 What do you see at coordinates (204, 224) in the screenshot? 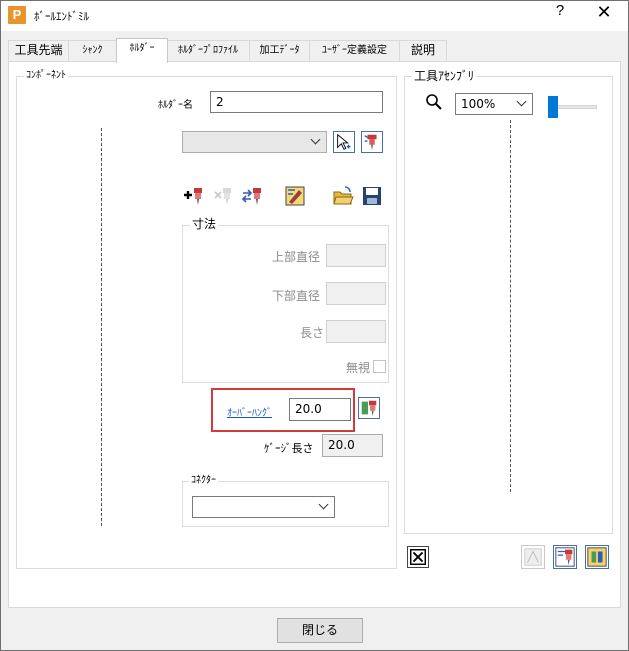
I see `dimensions-group-label: 寸法` at bounding box center [204, 224].